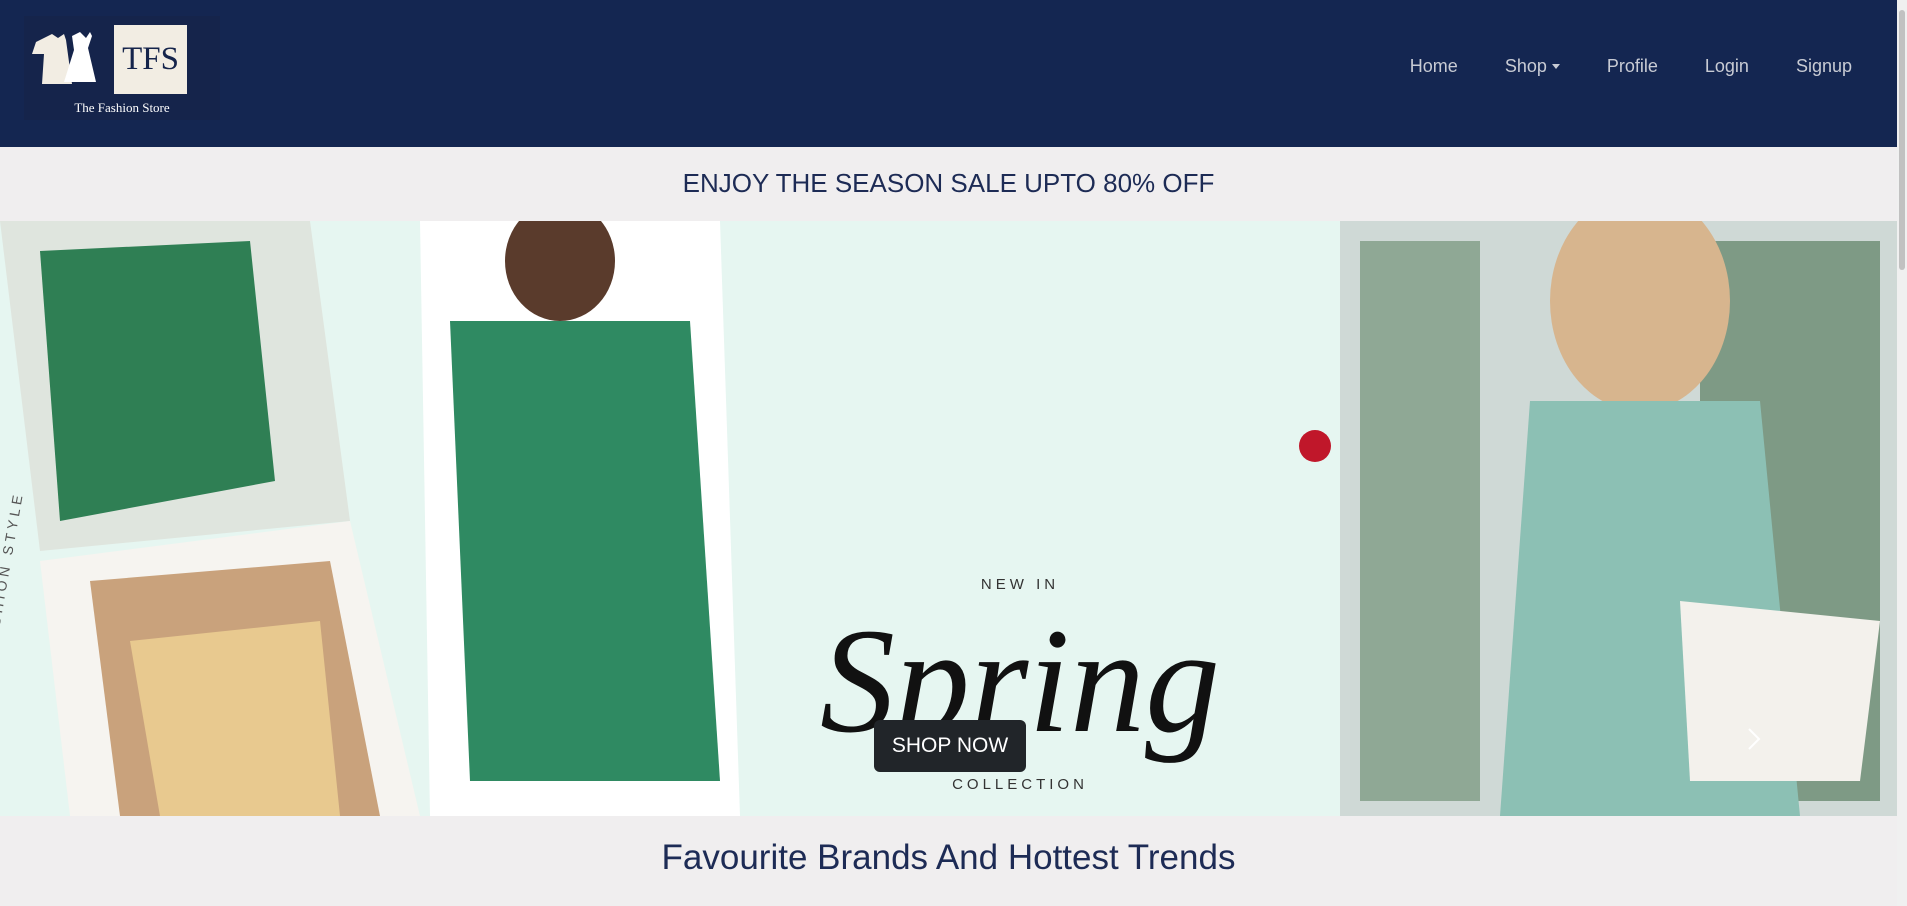  I want to click on hero-subtitle: COLLECTION, so click(1020, 784).